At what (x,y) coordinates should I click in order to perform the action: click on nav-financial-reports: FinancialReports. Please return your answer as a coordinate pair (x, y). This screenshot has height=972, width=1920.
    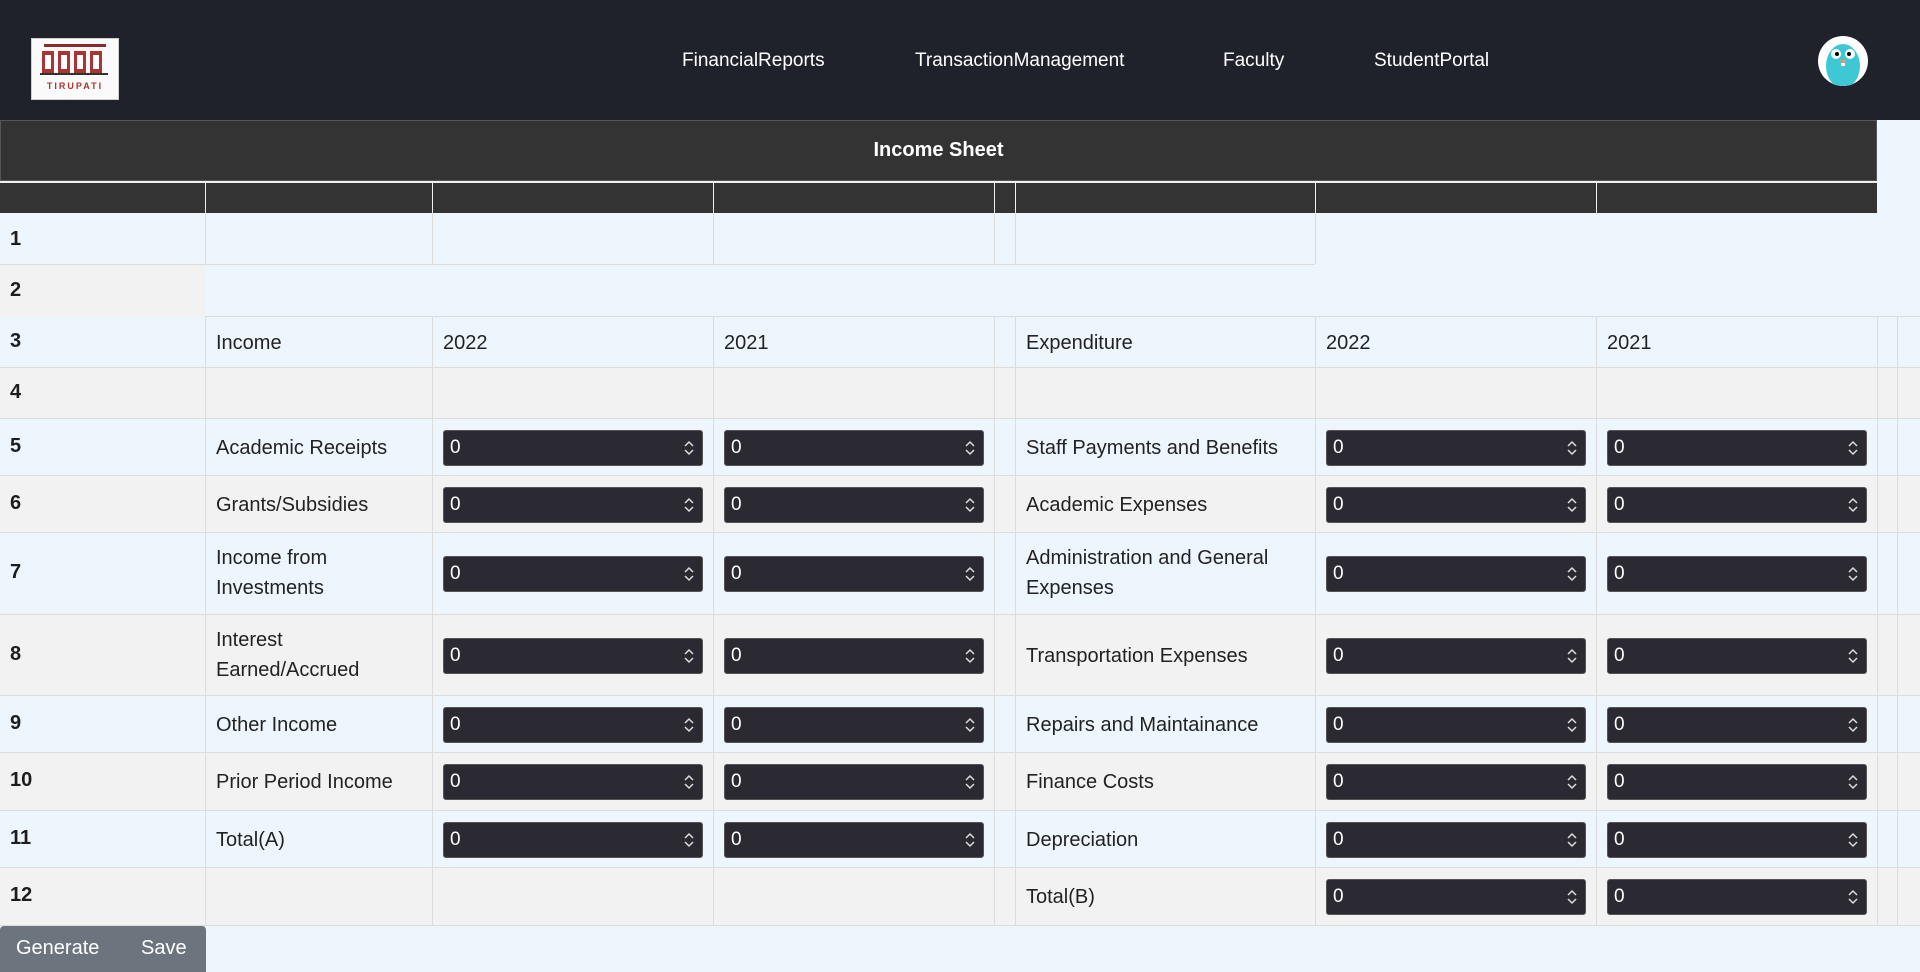
    Looking at the image, I should click on (753, 61).